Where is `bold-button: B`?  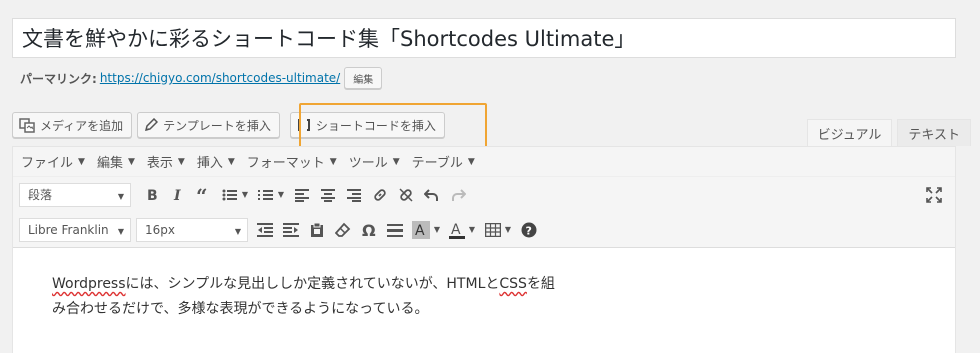
bold-button: B is located at coordinates (152, 195).